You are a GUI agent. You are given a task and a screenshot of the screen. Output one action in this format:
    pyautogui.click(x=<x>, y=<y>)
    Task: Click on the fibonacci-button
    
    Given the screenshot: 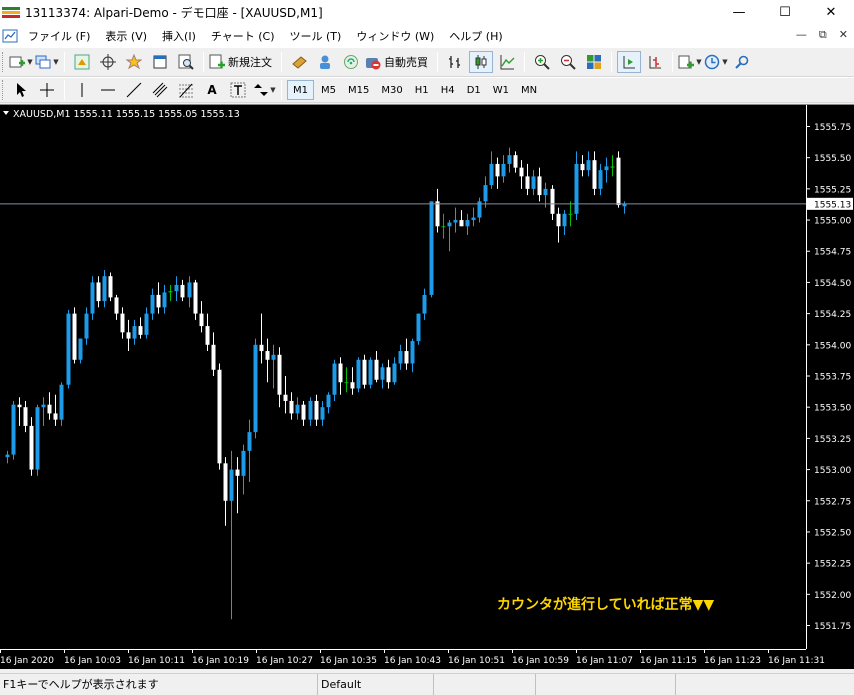 What is the action you would take?
    pyautogui.click(x=186, y=90)
    